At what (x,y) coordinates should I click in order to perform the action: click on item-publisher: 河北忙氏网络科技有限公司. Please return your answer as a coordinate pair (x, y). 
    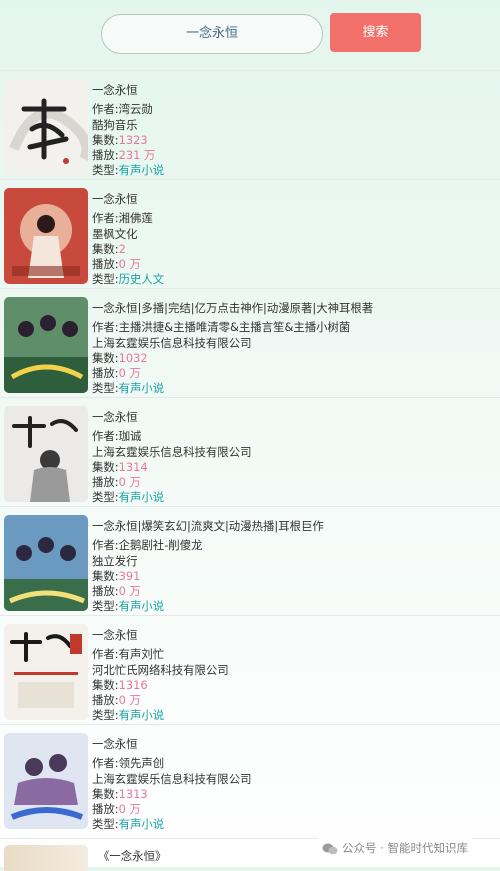
    Looking at the image, I should click on (160, 669).